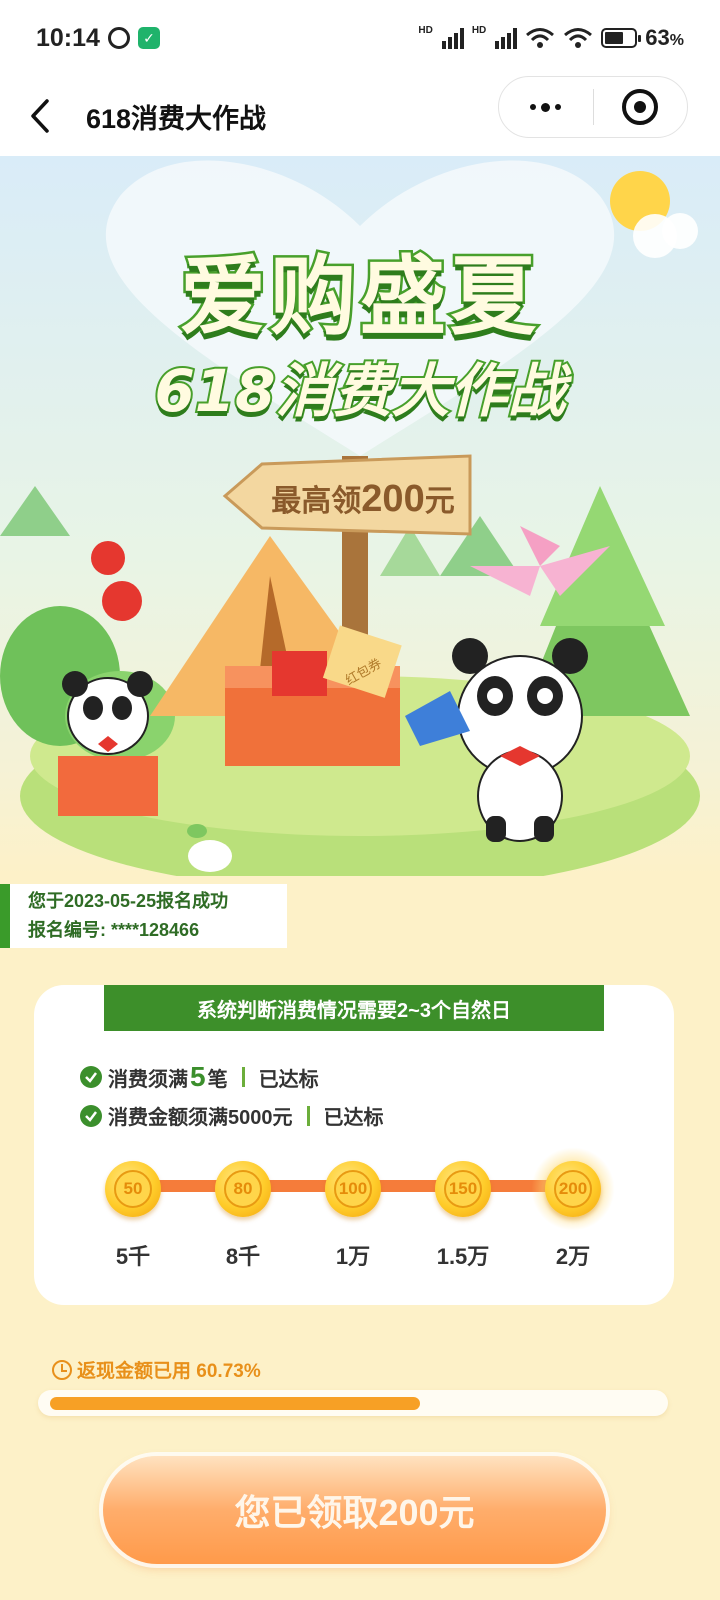 The height and width of the screenshot is (1600, 720). Describe the element at coordinates (359, 297) in the screenshot. I see `hero-title: 爱购盛夏` at that location.